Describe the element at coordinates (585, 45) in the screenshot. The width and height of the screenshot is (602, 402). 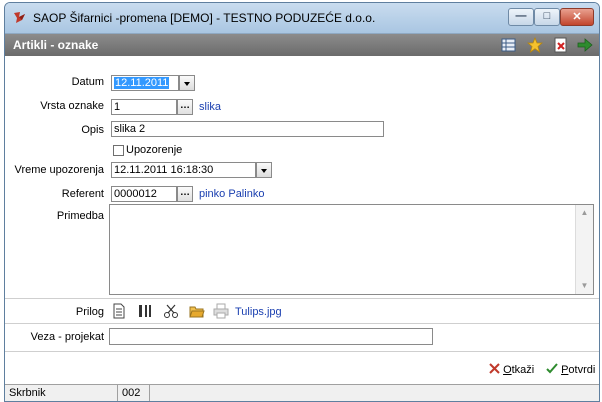
I see `exit-arrow-icon` at that location.